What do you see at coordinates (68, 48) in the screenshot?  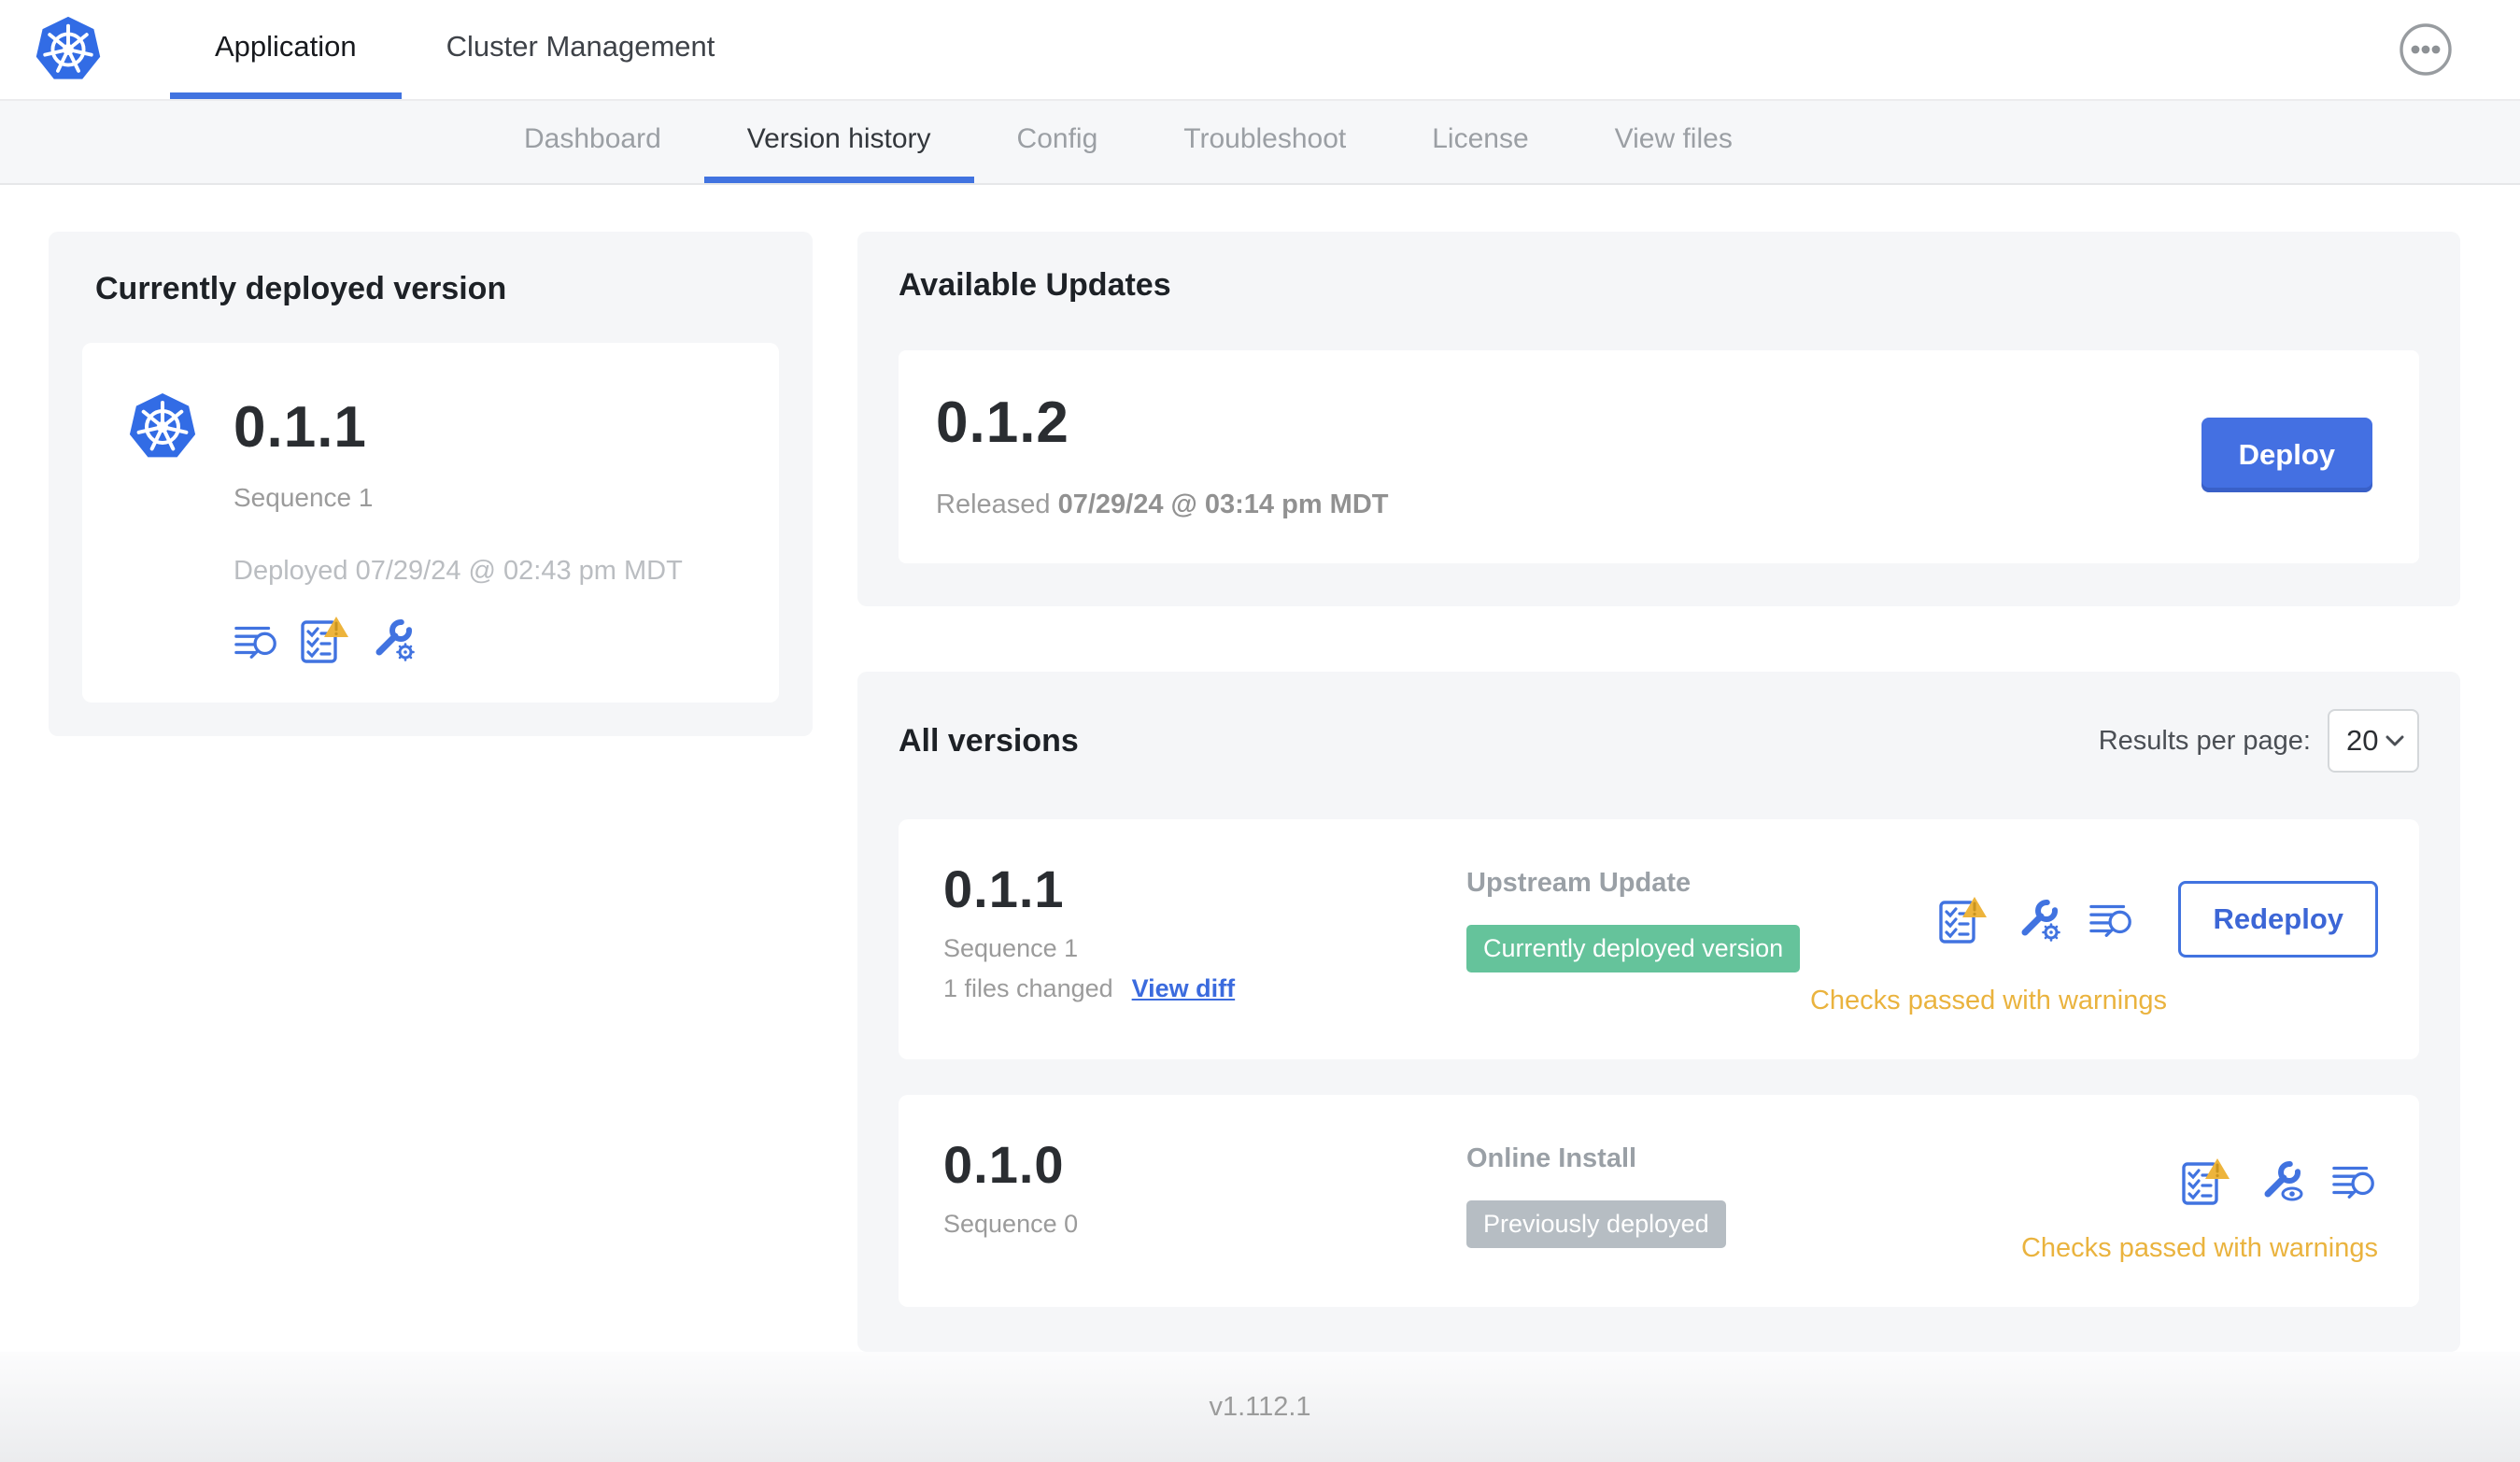 I see `kubernetes-logo-icon` at bounding box center [68, 48].